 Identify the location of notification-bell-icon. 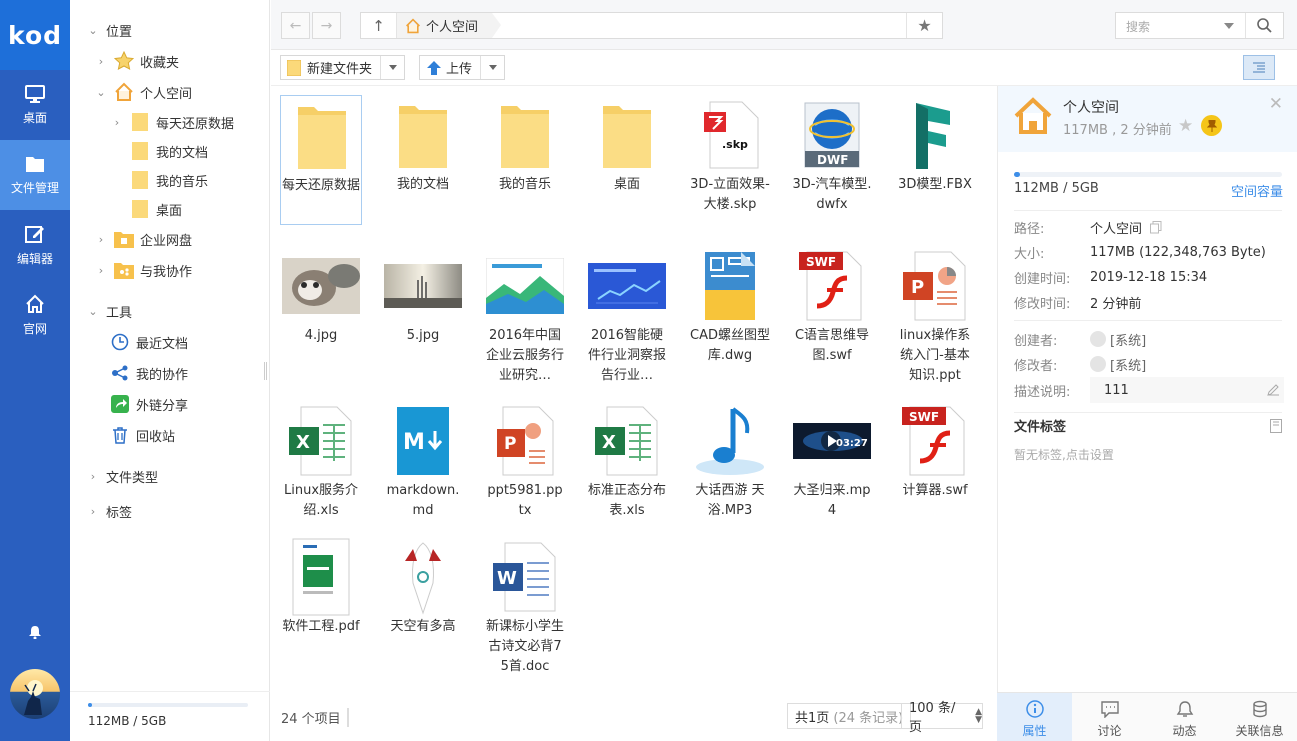
(35, 632).